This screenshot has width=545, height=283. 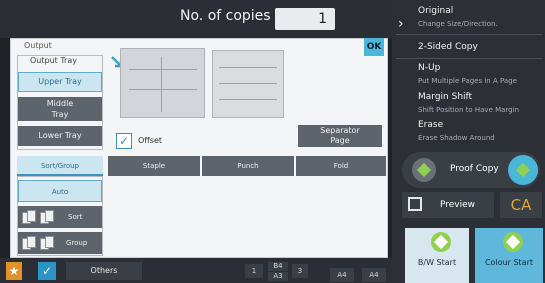 What do you see at coordinates (39, 243) in the screenshot?
I see `group-icon` at bounding box center [39, 243].